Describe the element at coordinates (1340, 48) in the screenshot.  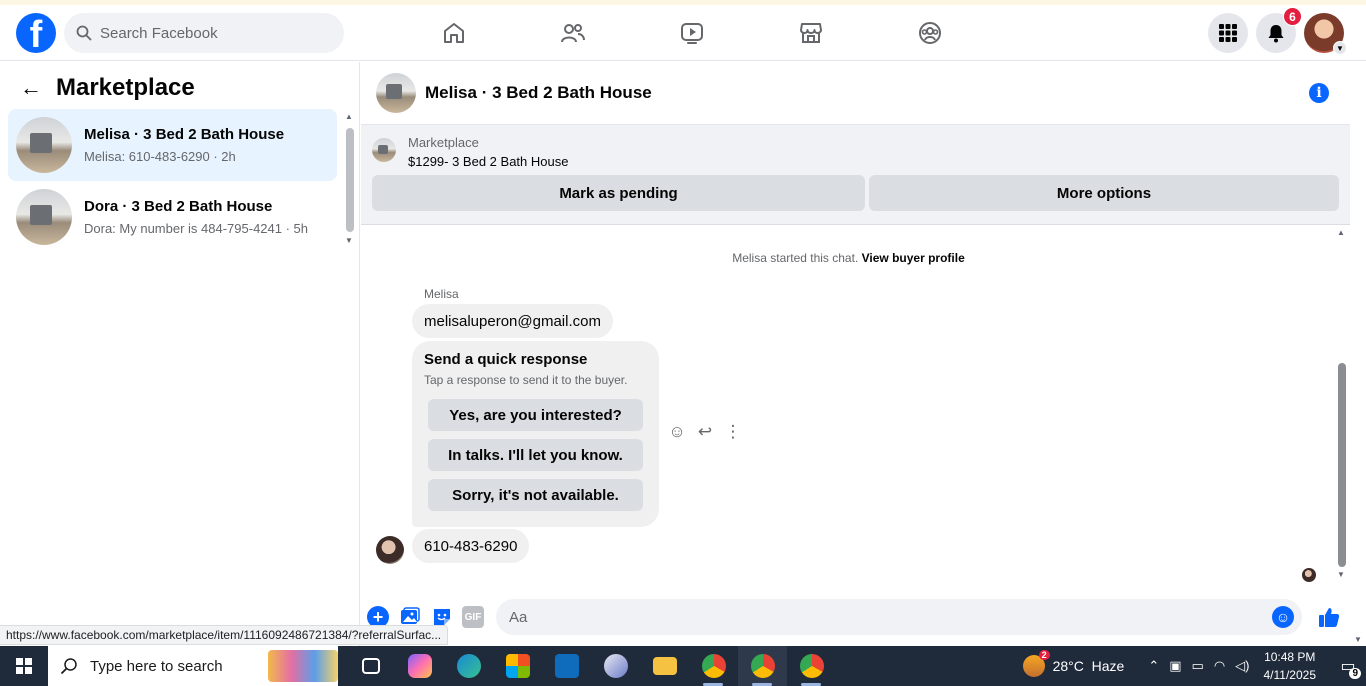
I see `chevron-down-icon: ▼` at that location.